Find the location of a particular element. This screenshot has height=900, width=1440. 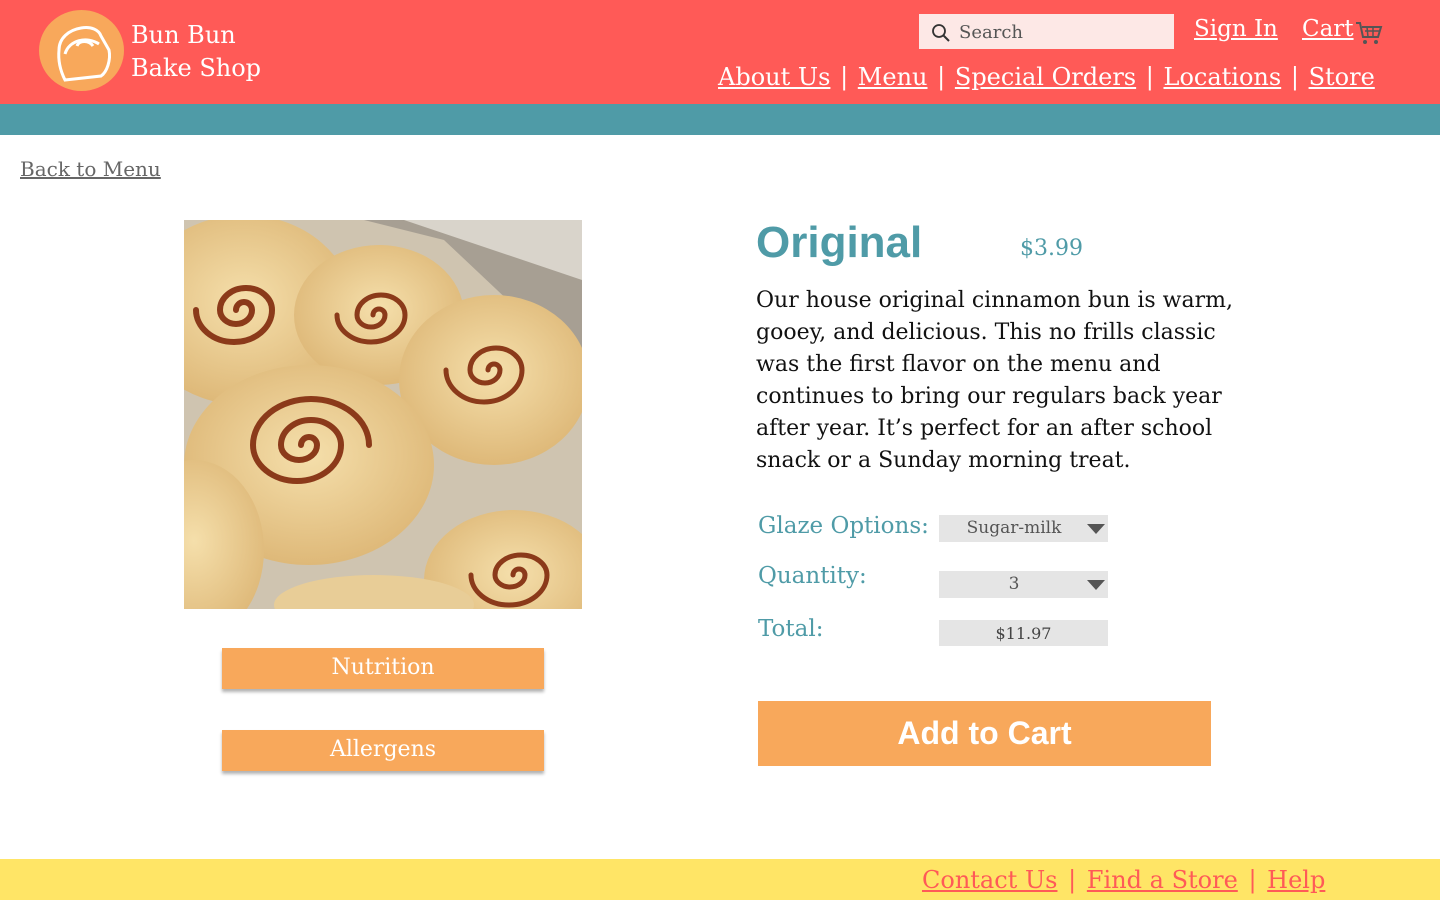

footer-help: Help is located at coordinates (1296, 880).